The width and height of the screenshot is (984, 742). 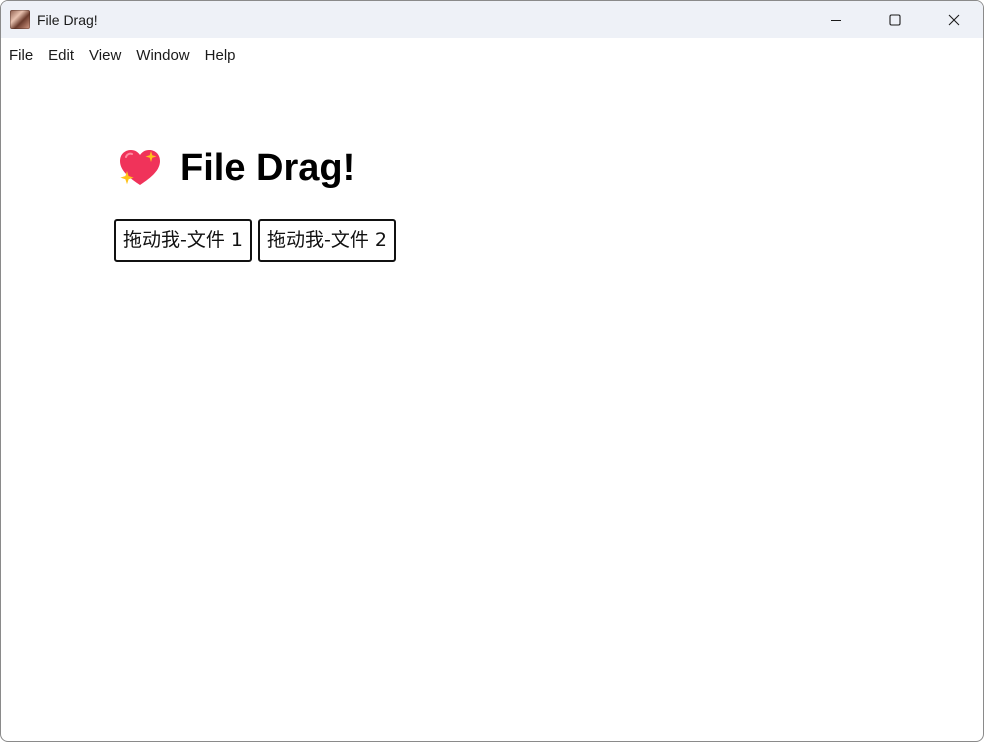 I want to click on maximize-button, so click(x=895, y=19).